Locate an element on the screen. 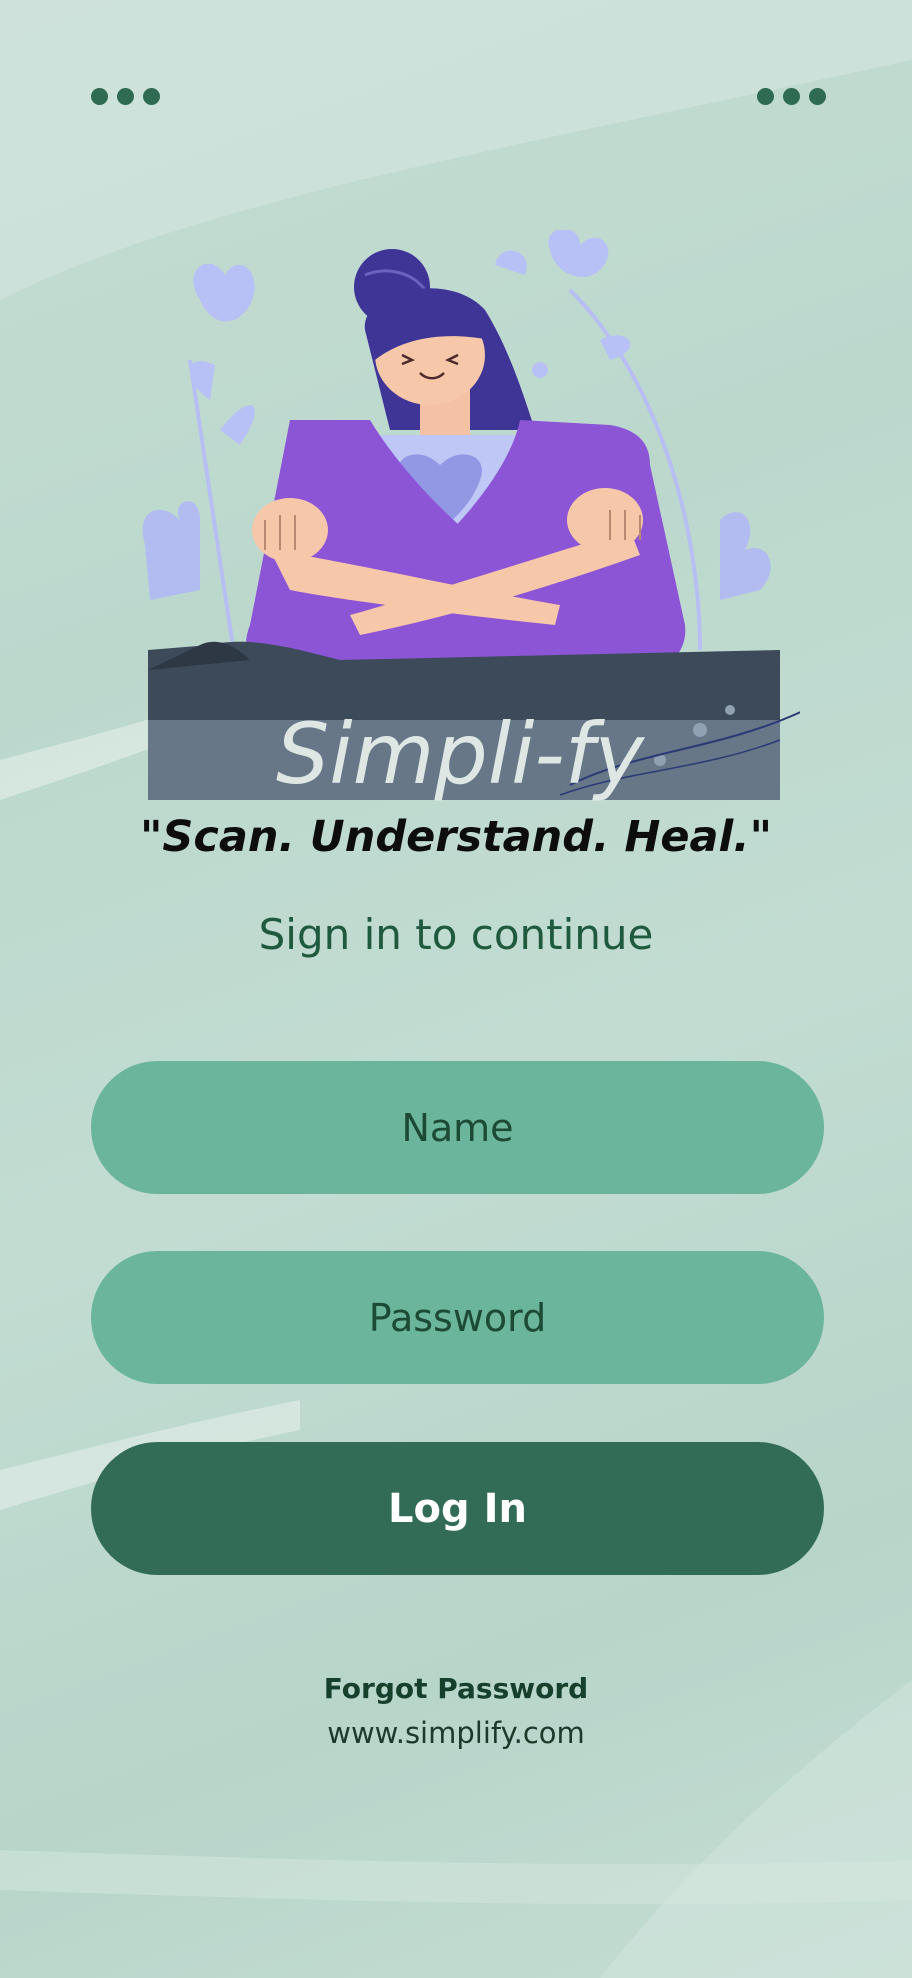 This screenshot has height=1978, width=912. left-flower-icon is located at coordinates (198, 462).